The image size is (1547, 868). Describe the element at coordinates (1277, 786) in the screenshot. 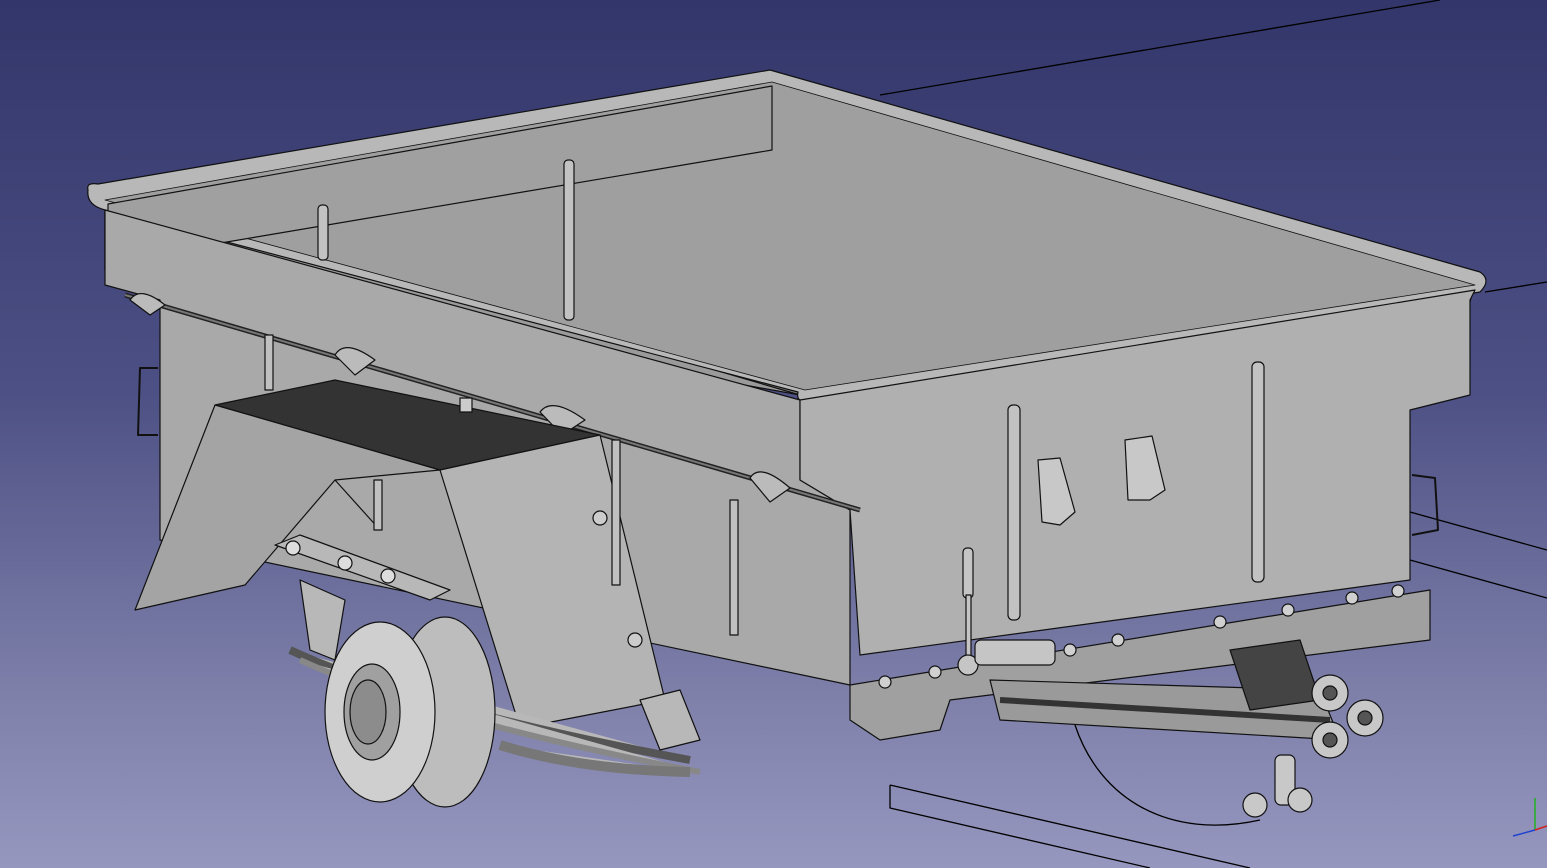

I see `hanging-hook` at that location.